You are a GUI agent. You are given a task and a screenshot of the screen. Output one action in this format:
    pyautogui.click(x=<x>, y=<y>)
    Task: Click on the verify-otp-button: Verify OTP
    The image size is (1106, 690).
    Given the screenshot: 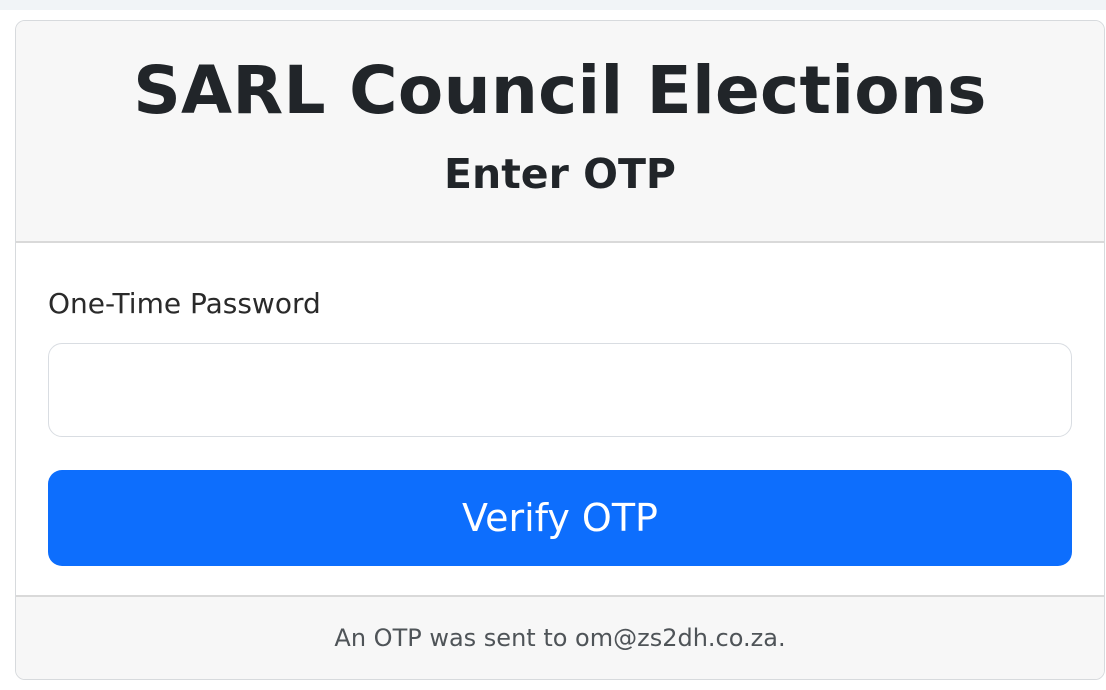 What is the action you would take?
    pyautogui.click(x=560, y=518)
    